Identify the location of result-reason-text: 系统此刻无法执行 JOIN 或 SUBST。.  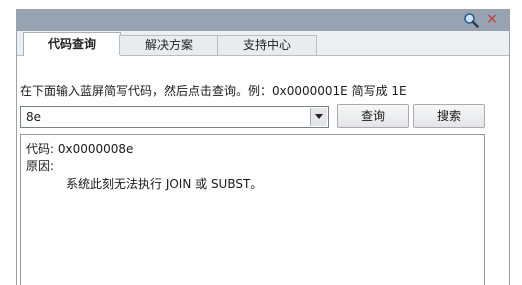
(164, 184).